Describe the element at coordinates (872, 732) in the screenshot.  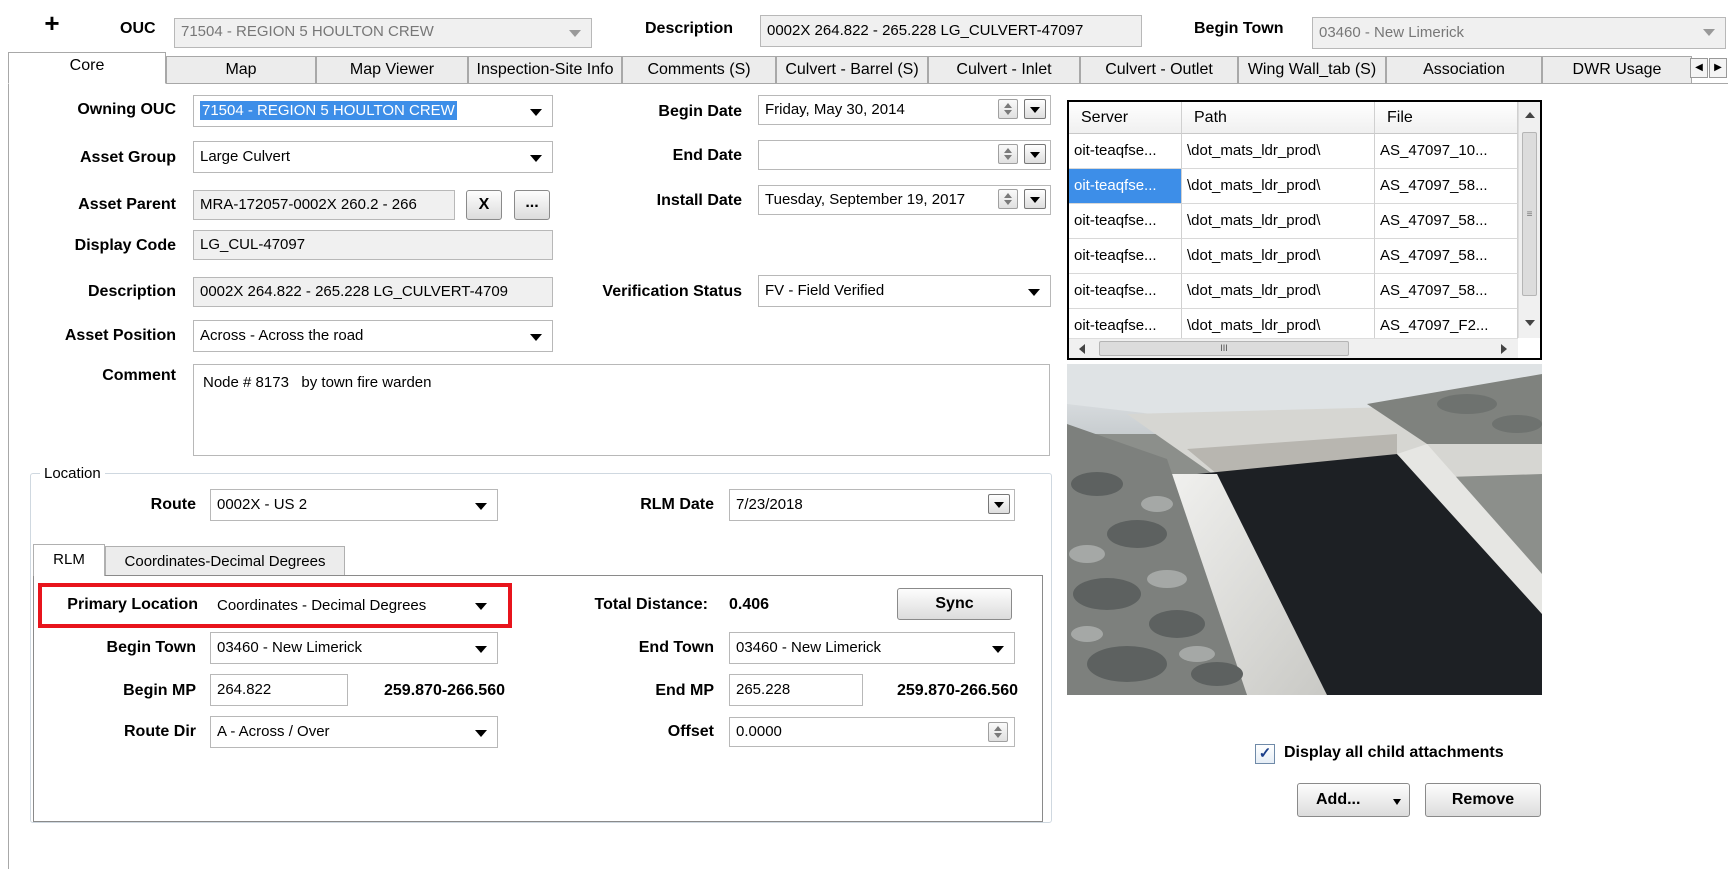
I see `offset-field: 0.0000` at that location.